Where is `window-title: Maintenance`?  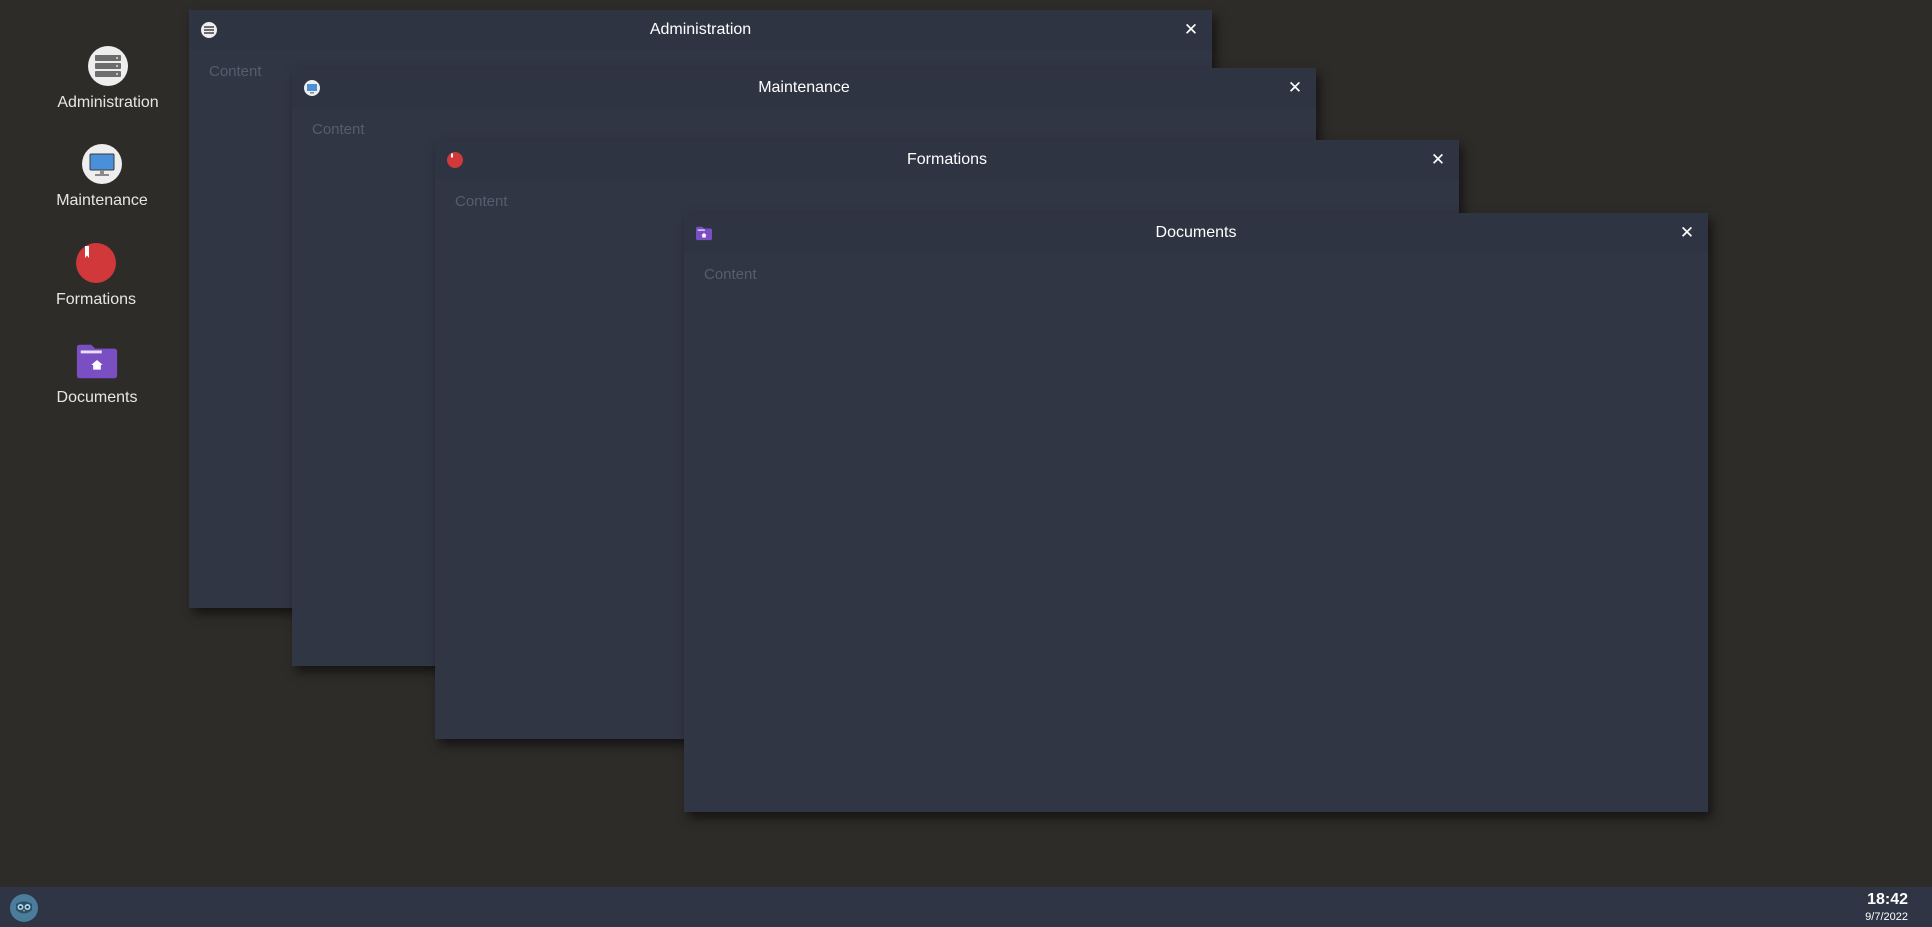 window-title: Maintenance is located at coordinates (804, 87).